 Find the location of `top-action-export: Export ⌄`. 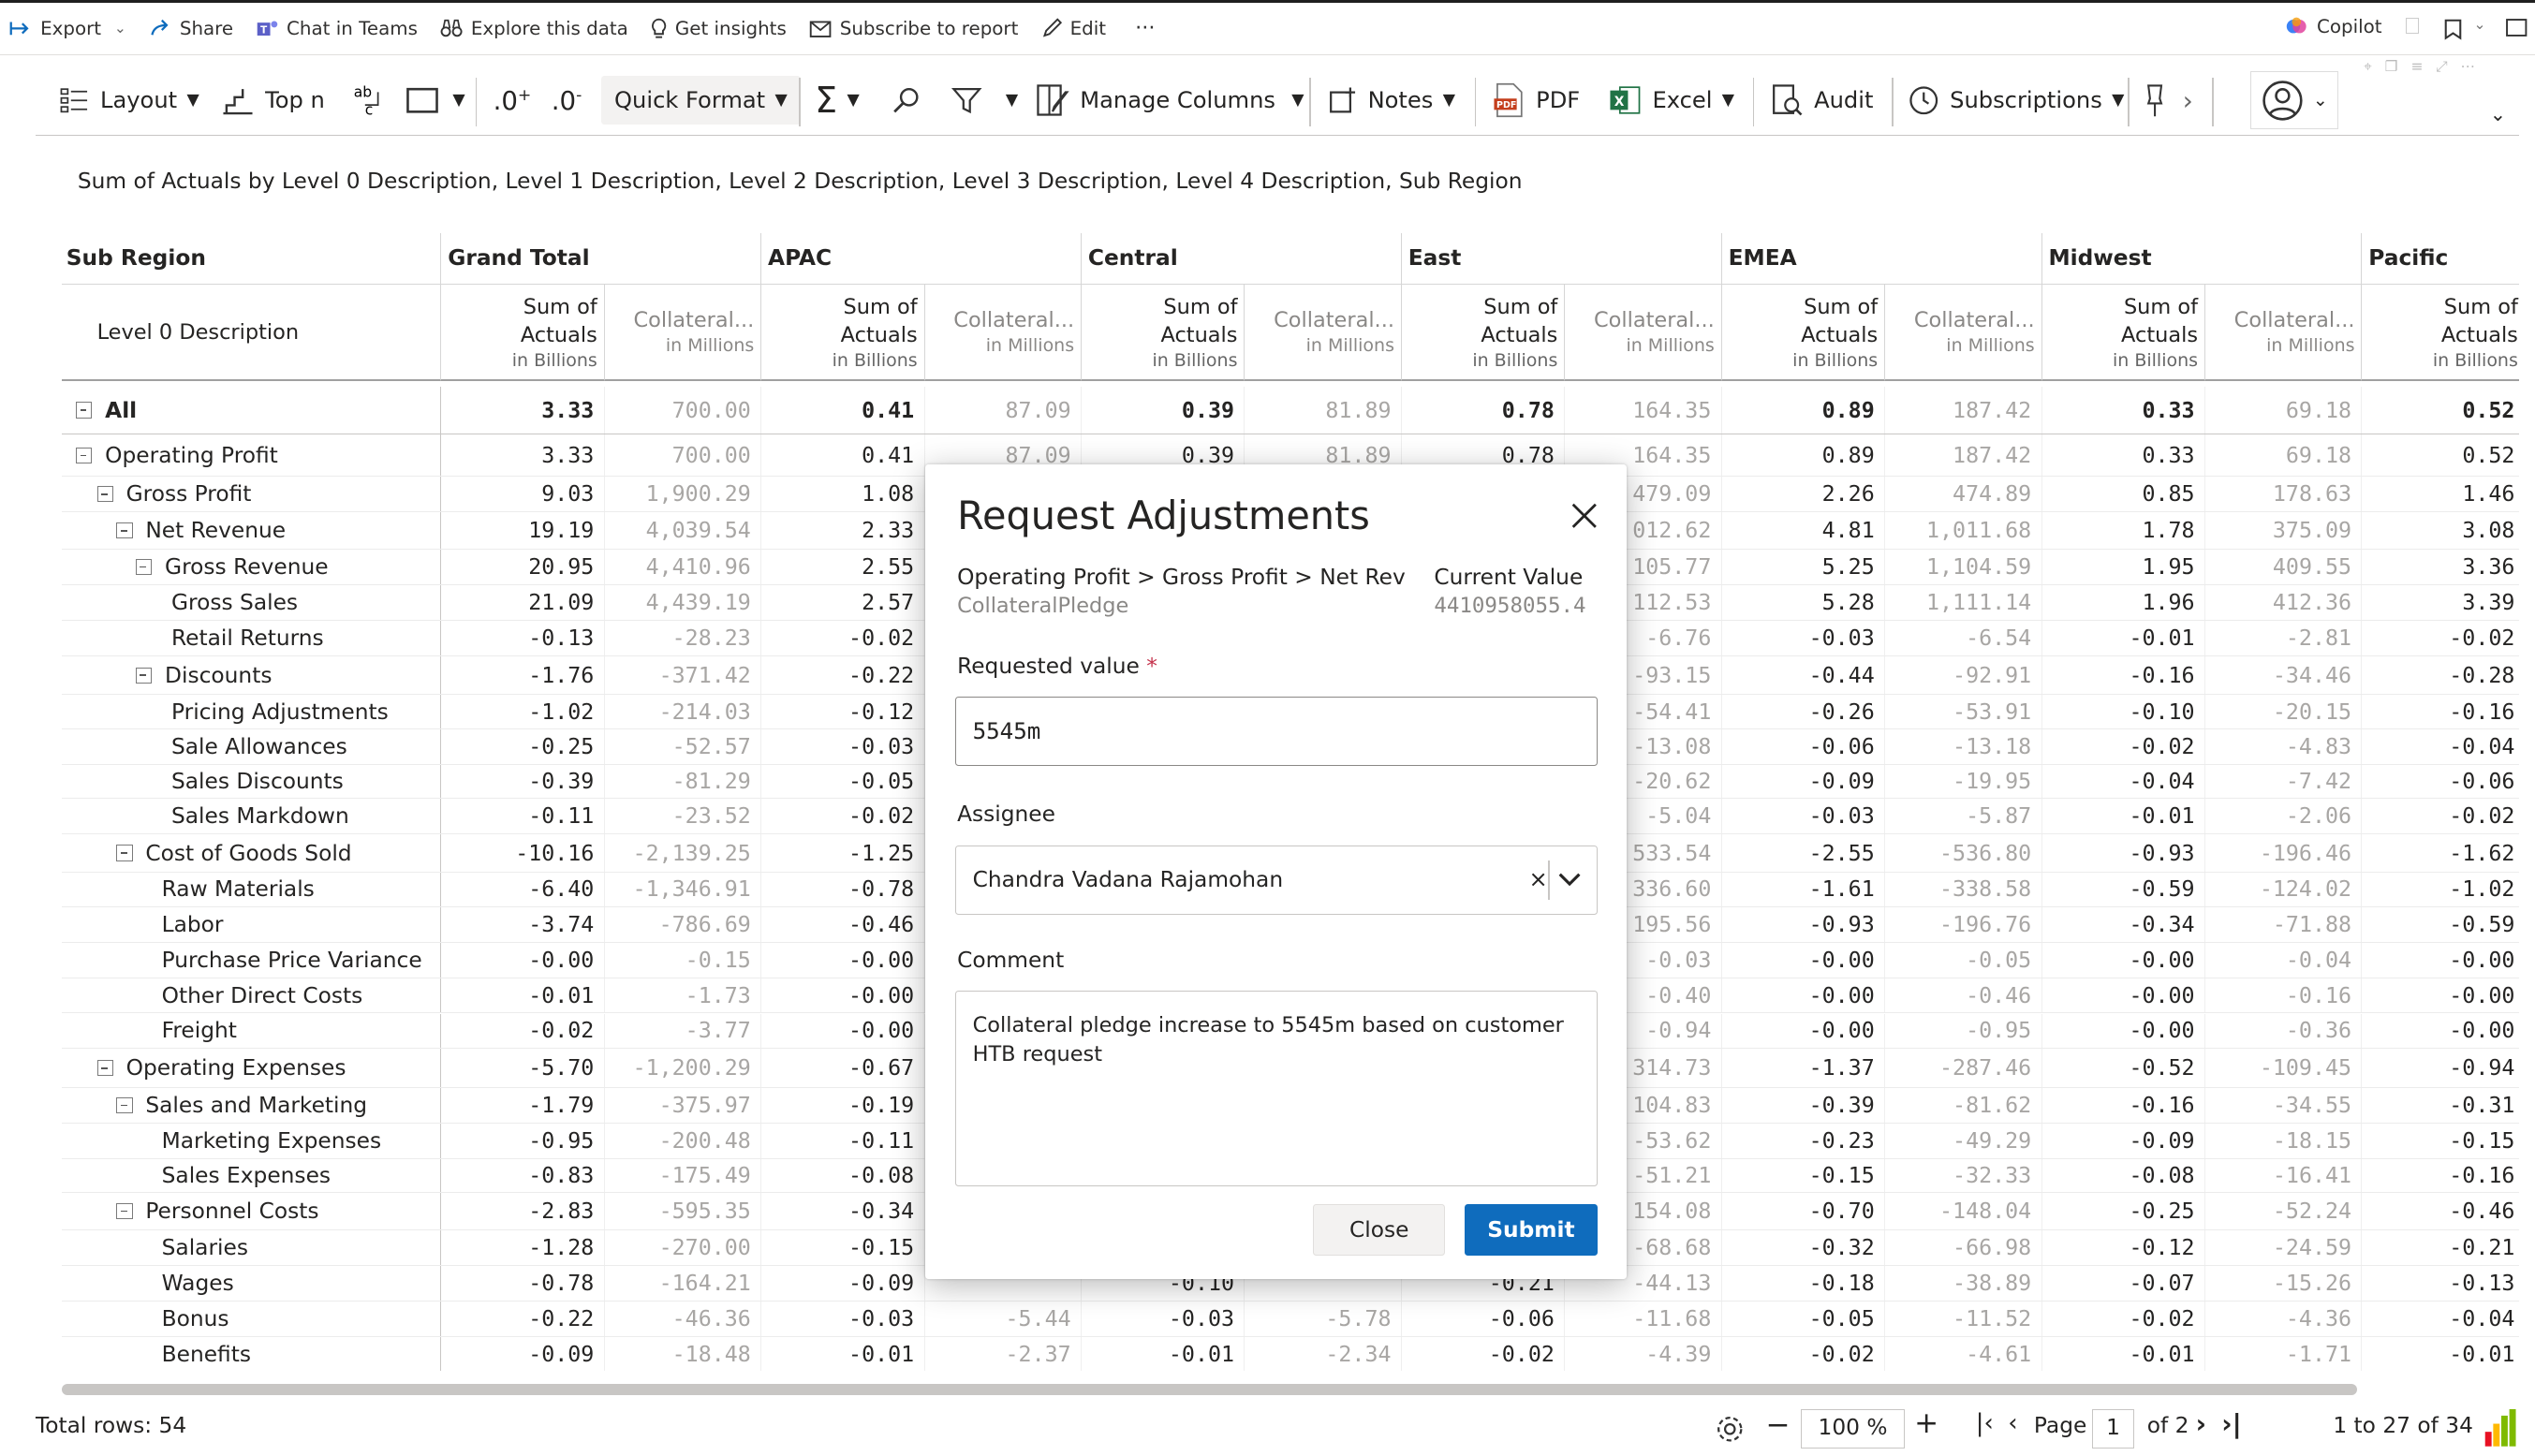

top-action-export: Export ⌄ is located at coordinates (67, 28).